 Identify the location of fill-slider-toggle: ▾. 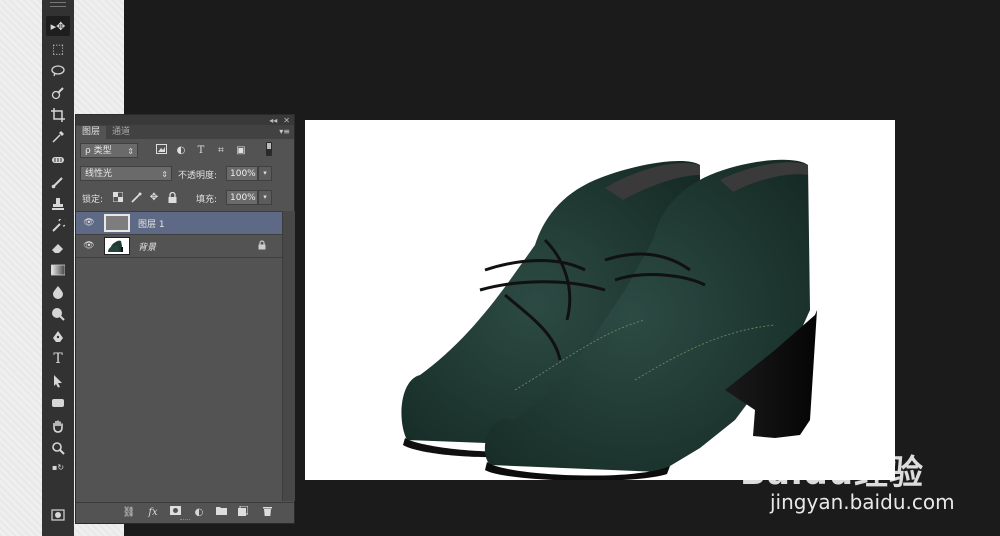
(265, 197).